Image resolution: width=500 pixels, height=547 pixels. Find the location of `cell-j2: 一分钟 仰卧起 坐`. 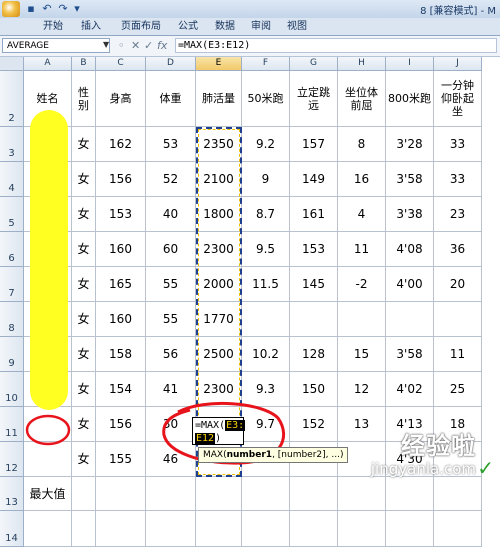

cell-j2: 一分钟 仰卧起 坐 is located at coordinates (458, 99).